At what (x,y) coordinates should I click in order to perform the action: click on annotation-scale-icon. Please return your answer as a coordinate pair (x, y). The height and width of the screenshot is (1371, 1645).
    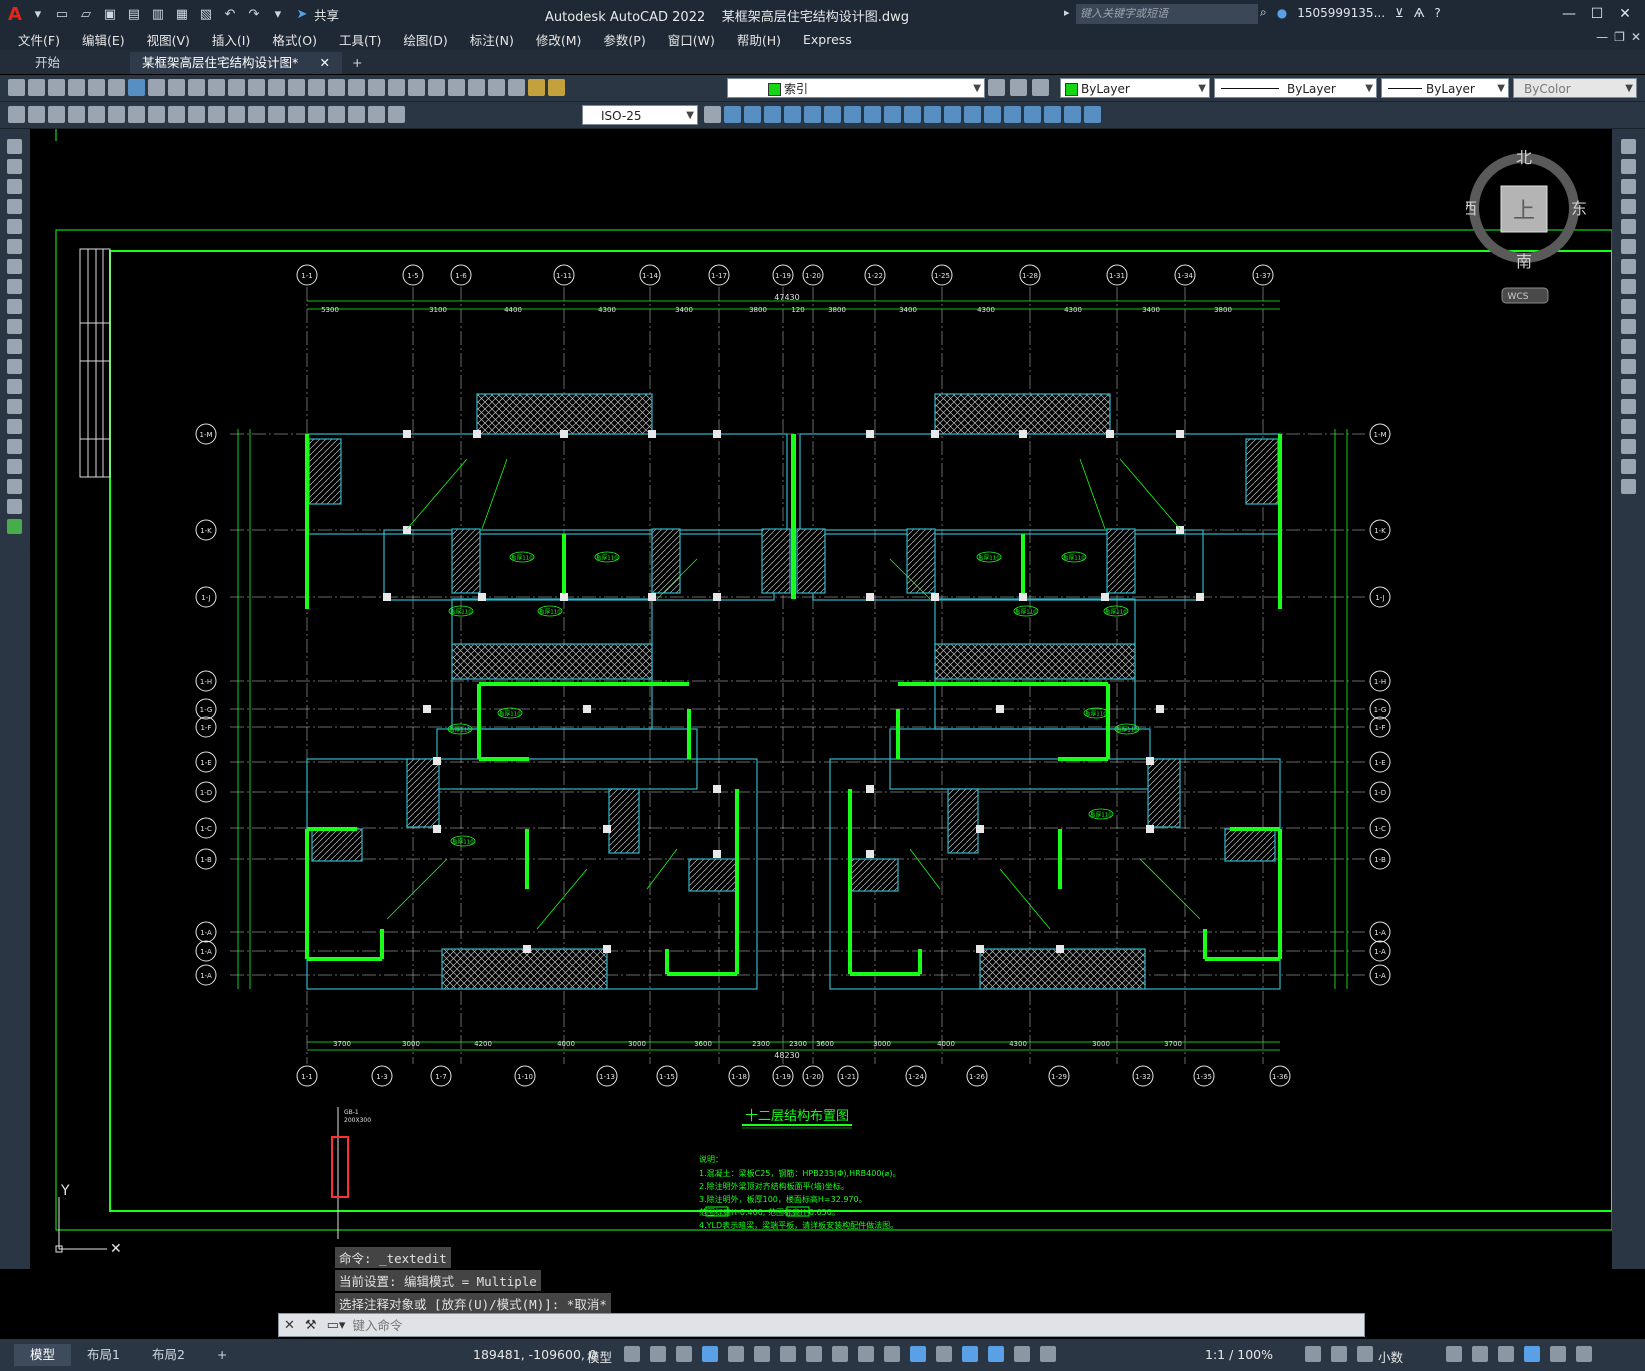
    Looking at the image, I should click on (1048, 1354).